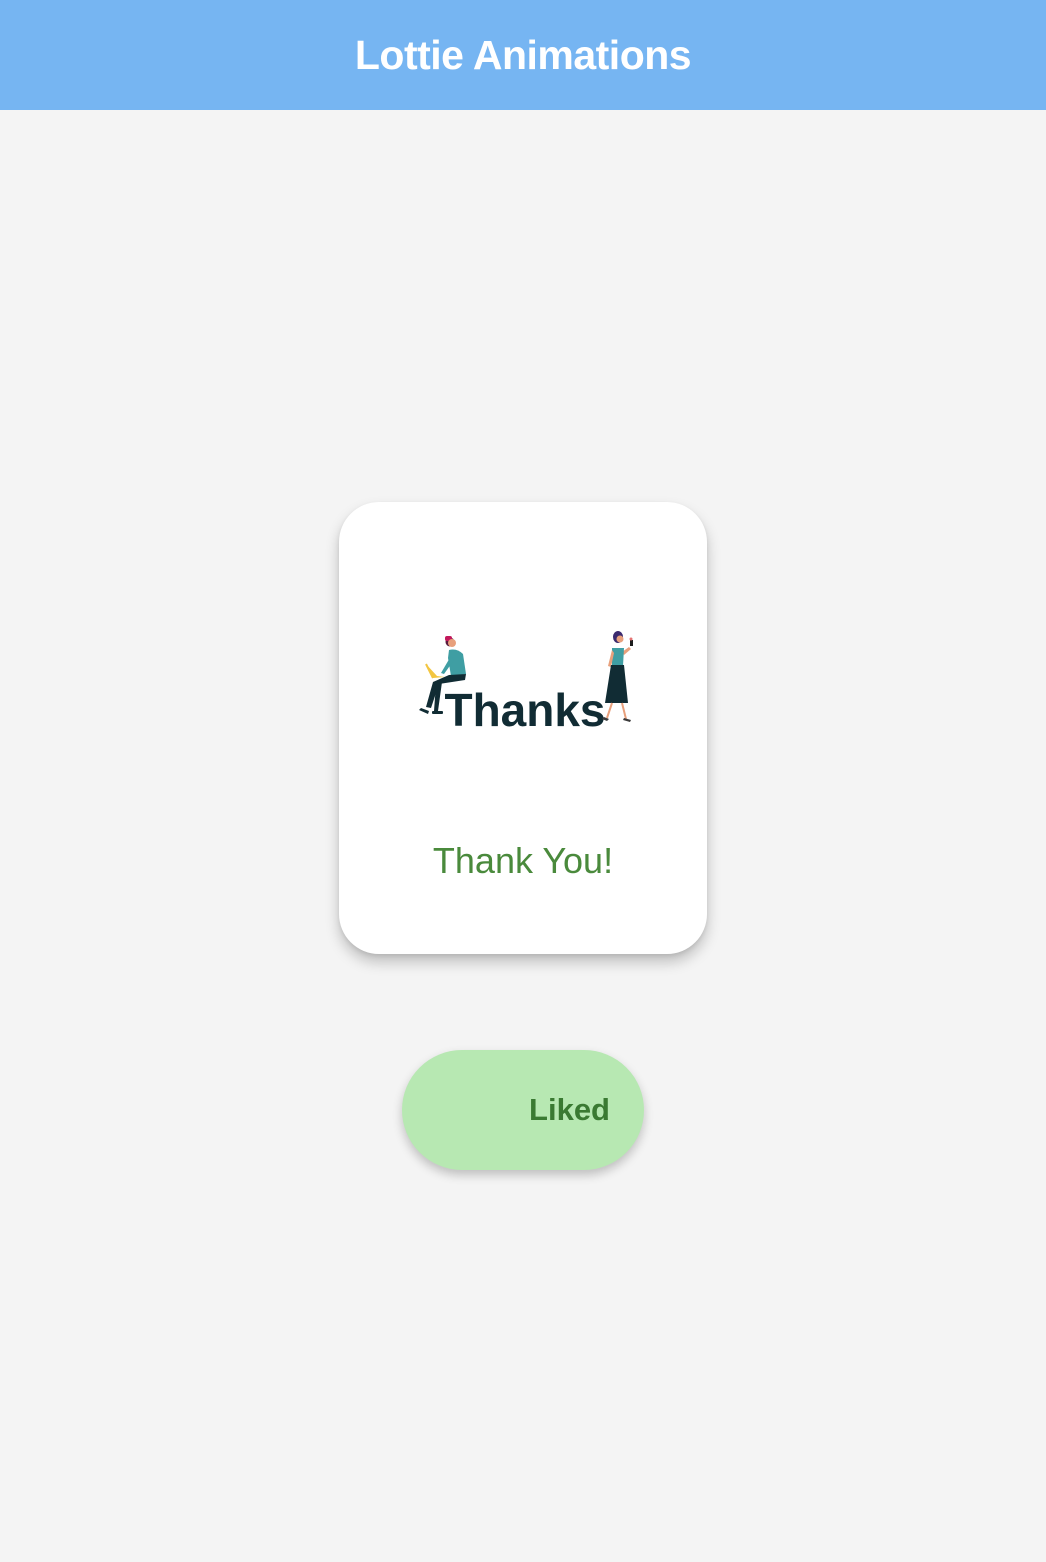  I want to click on thanks-card: Thanks Thank You!, so click(523, 728).